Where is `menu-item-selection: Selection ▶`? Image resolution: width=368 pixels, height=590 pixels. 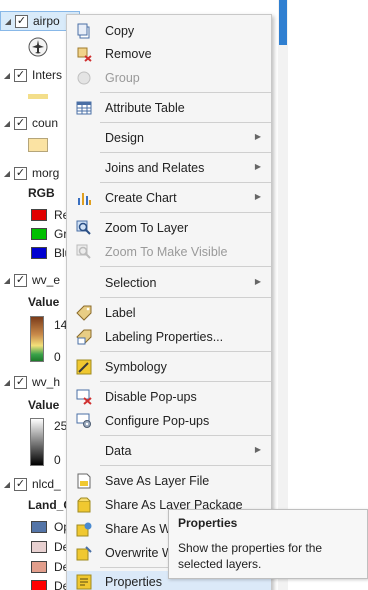
menu-item-selection: Selection ▶ is located at coordinates (169, 283).